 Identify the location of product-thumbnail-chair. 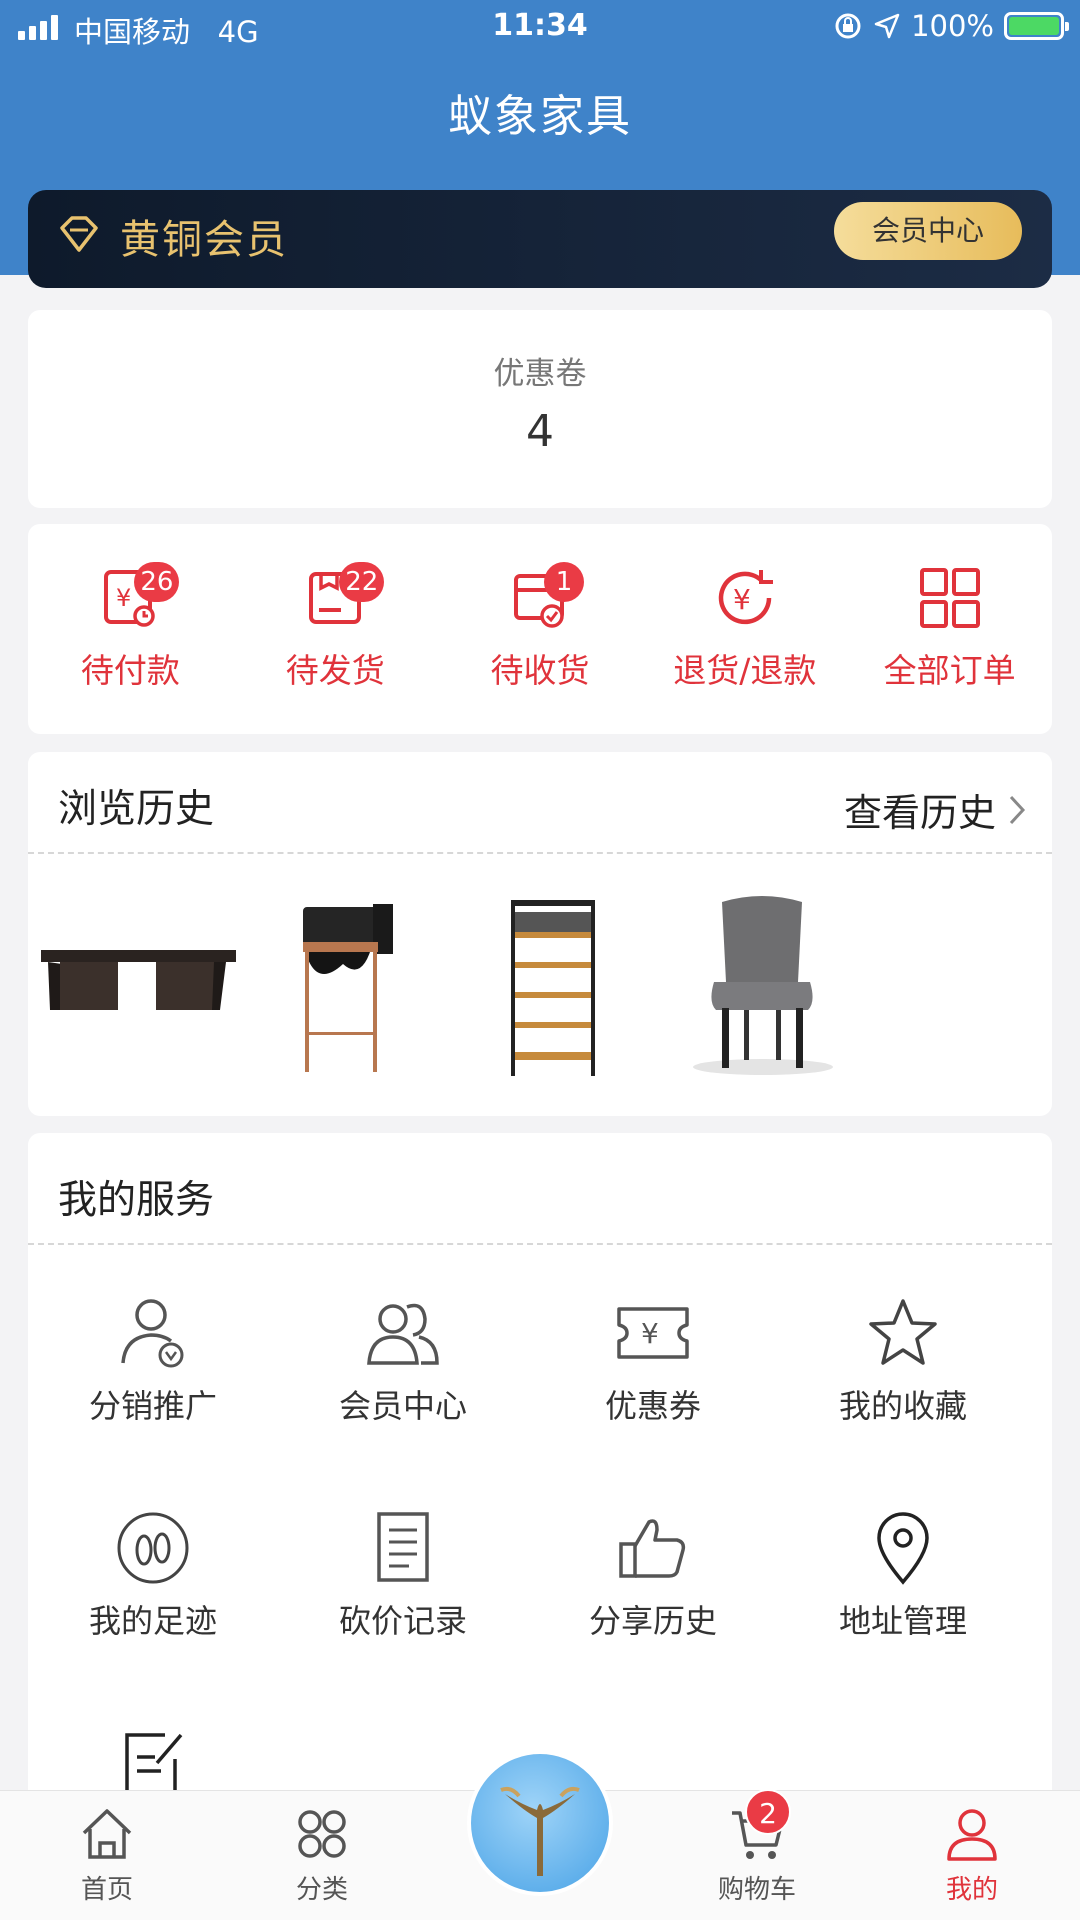
(760, 982).